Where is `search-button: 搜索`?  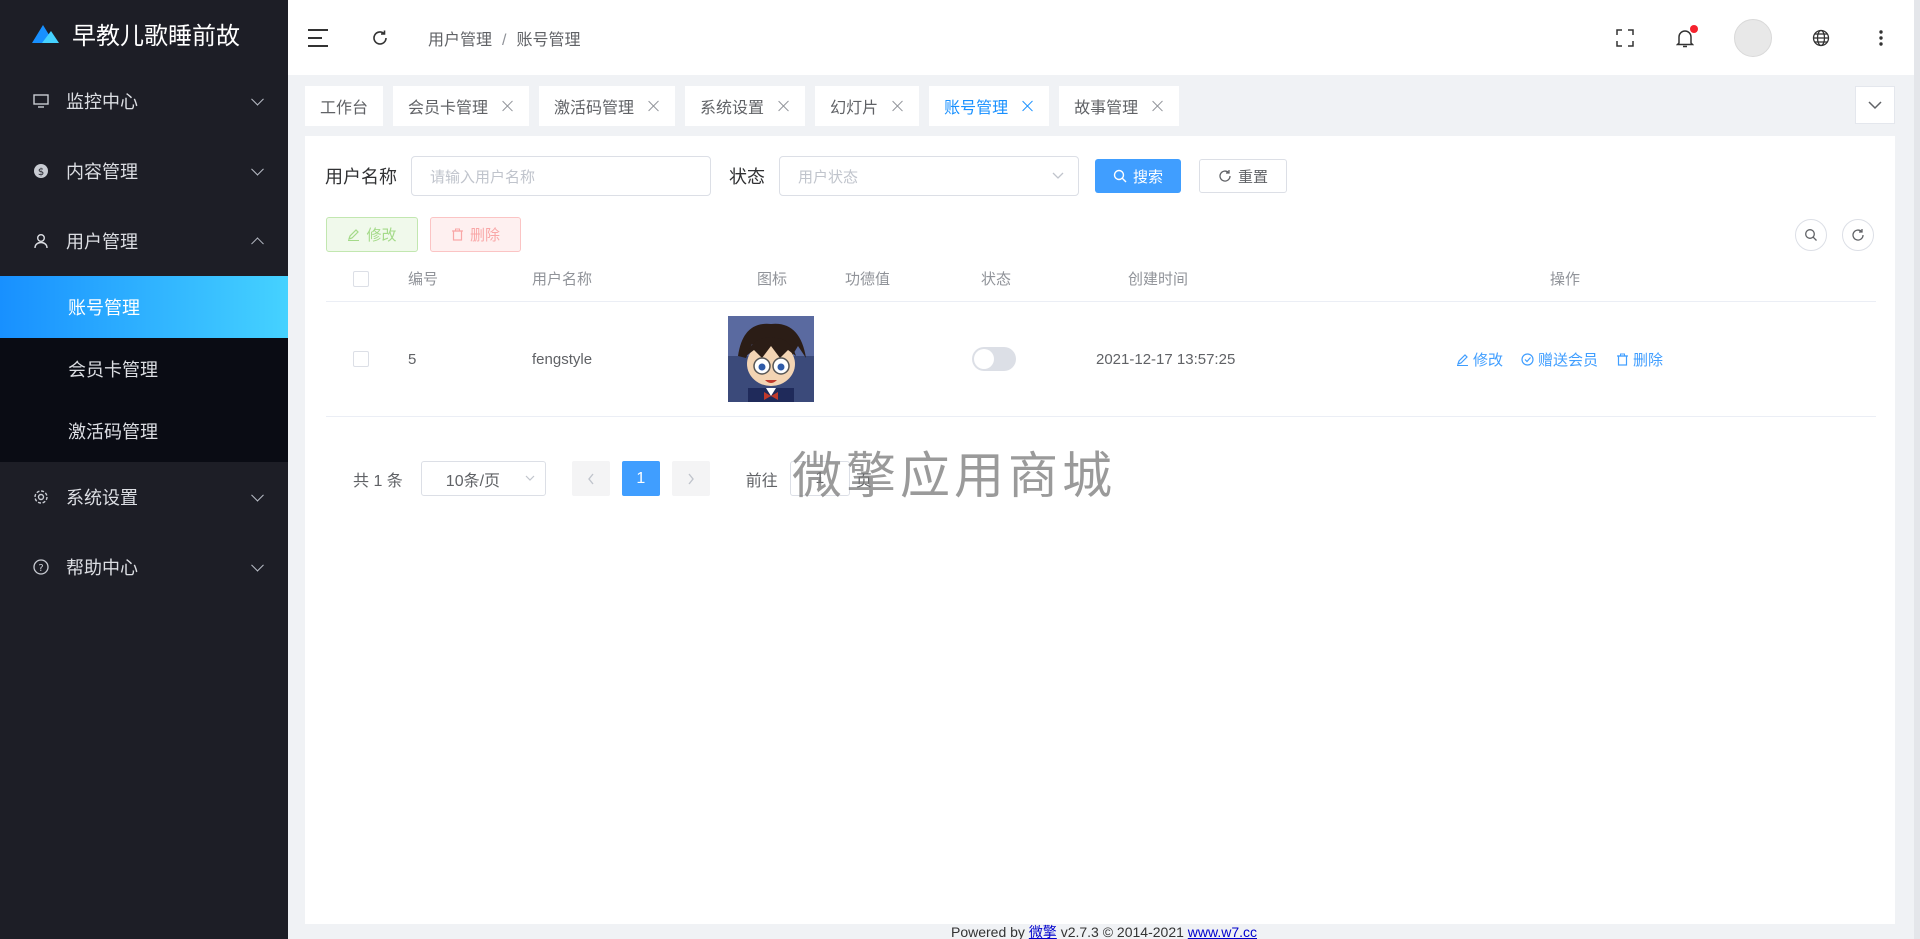 search-button: 搜索 is located at coordinates (1138, 176).